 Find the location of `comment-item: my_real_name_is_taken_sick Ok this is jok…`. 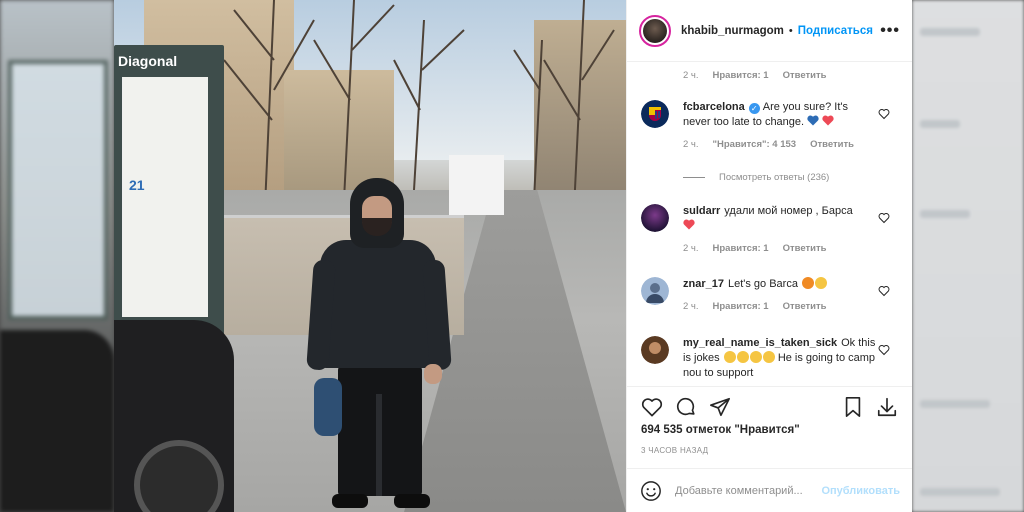

comment-item: my_real_name_is_taken_sick Ok this is jok… is located at coordinates (769, 360).